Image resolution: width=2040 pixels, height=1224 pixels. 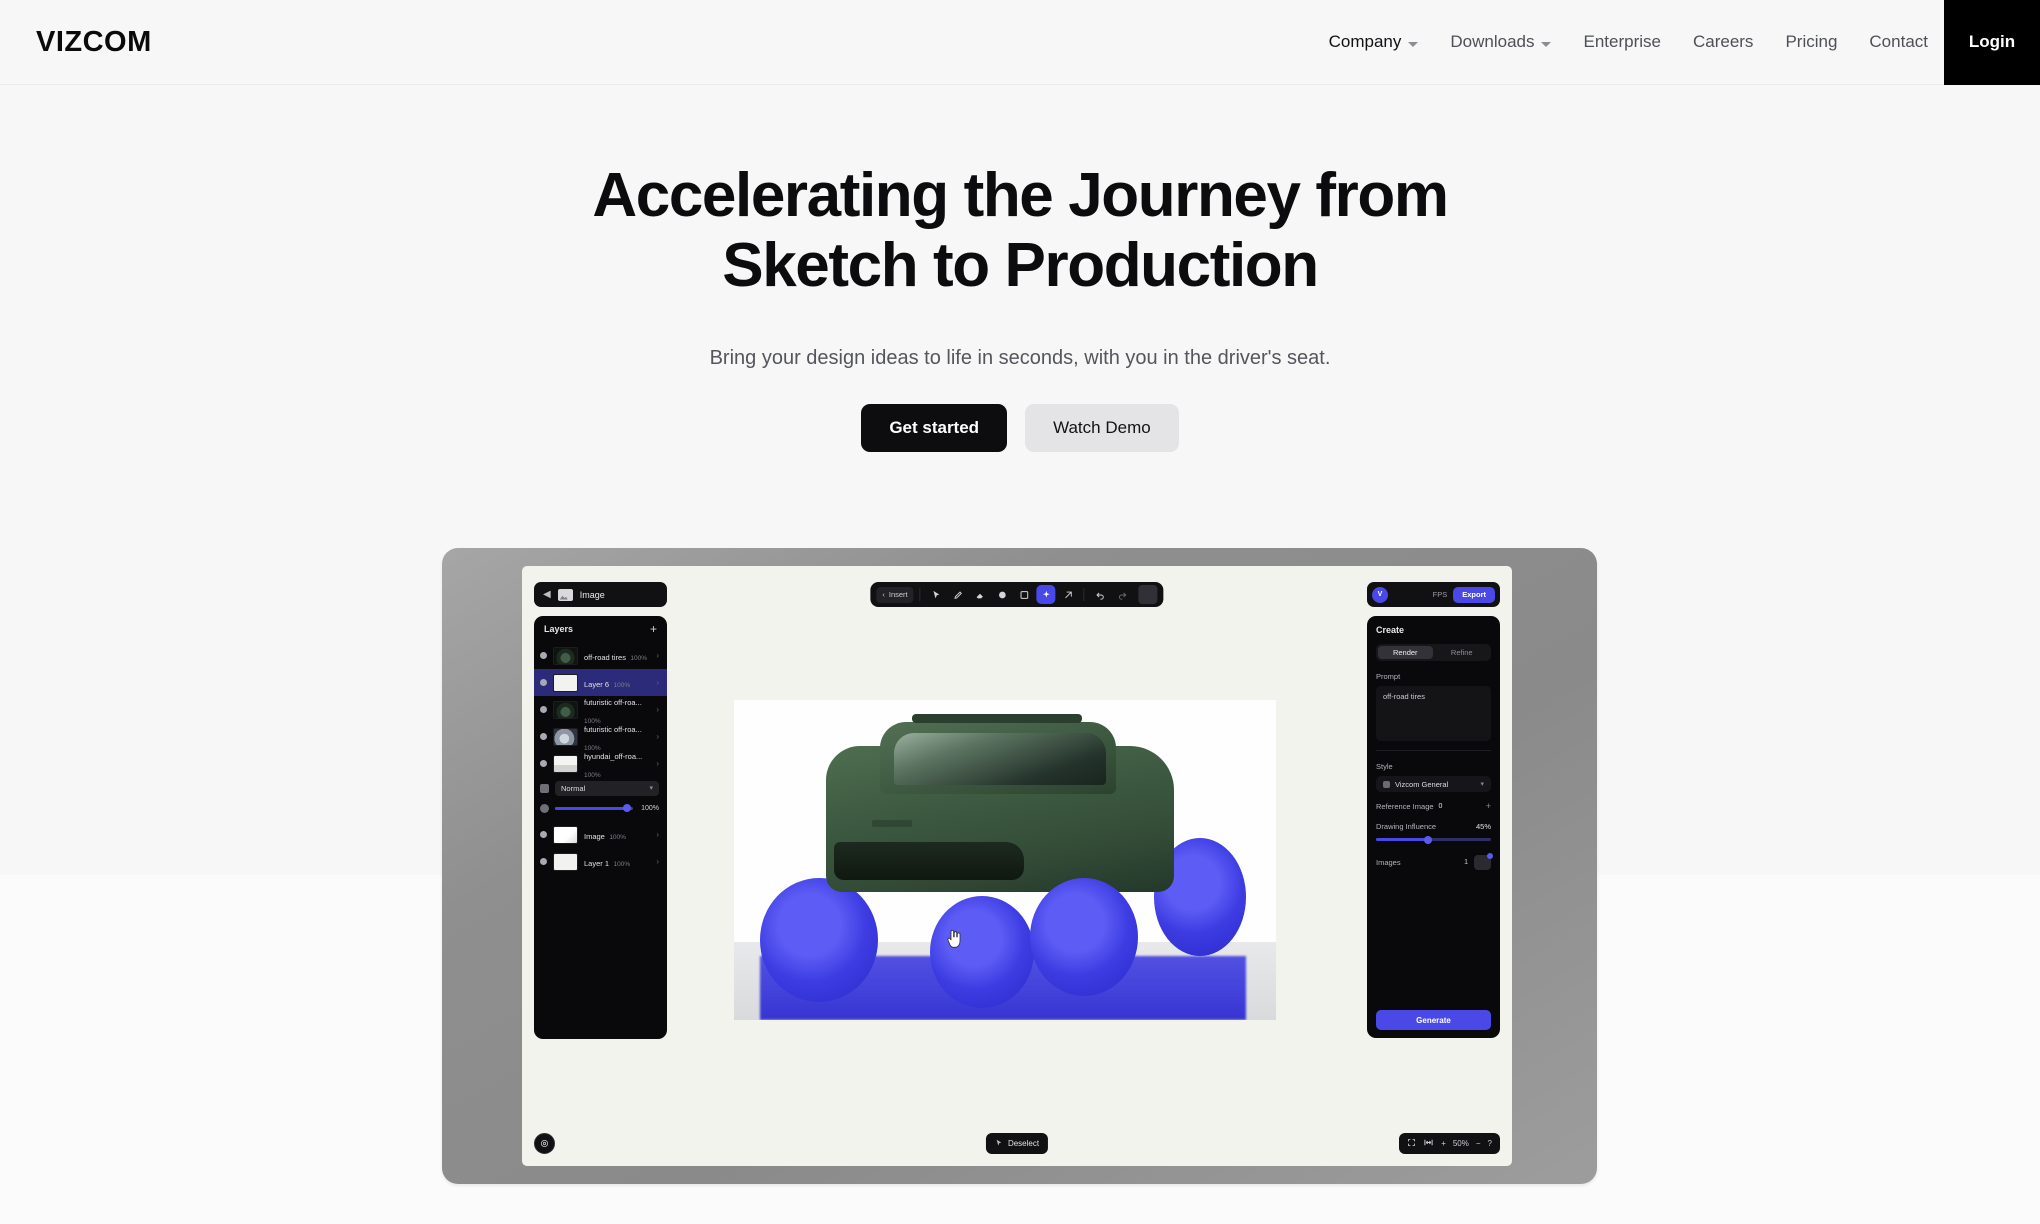 I want to click on blend-mode-value: Normal, so click(x=573, y=788).